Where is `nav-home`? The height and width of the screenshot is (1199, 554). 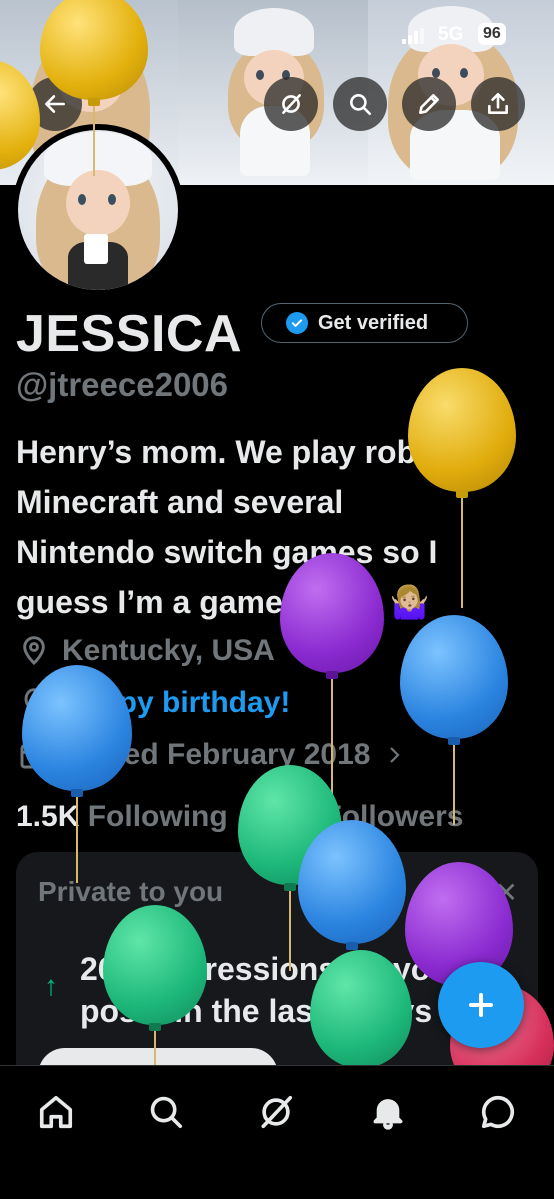
nav-home is located at coordinates (56, 1112).